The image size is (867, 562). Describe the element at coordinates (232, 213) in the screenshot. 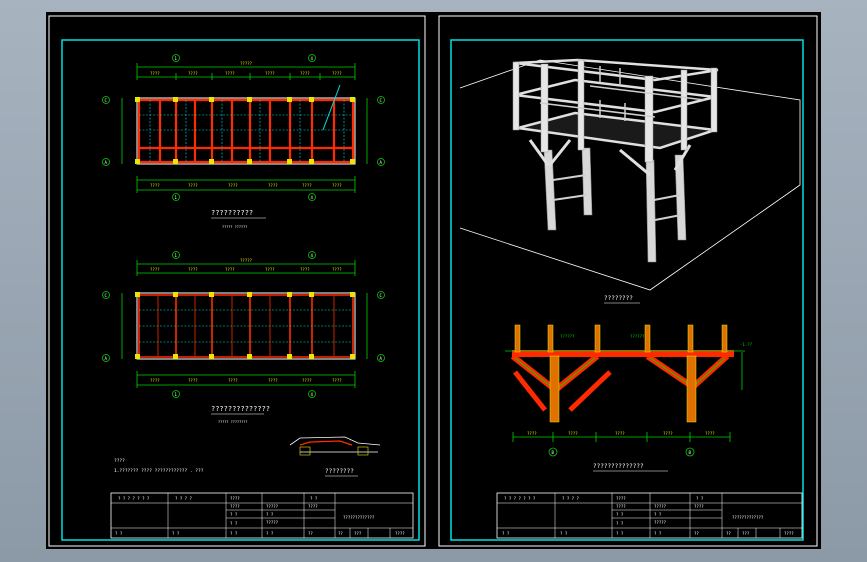

I see `plan-1-title: ??????????` at that location.